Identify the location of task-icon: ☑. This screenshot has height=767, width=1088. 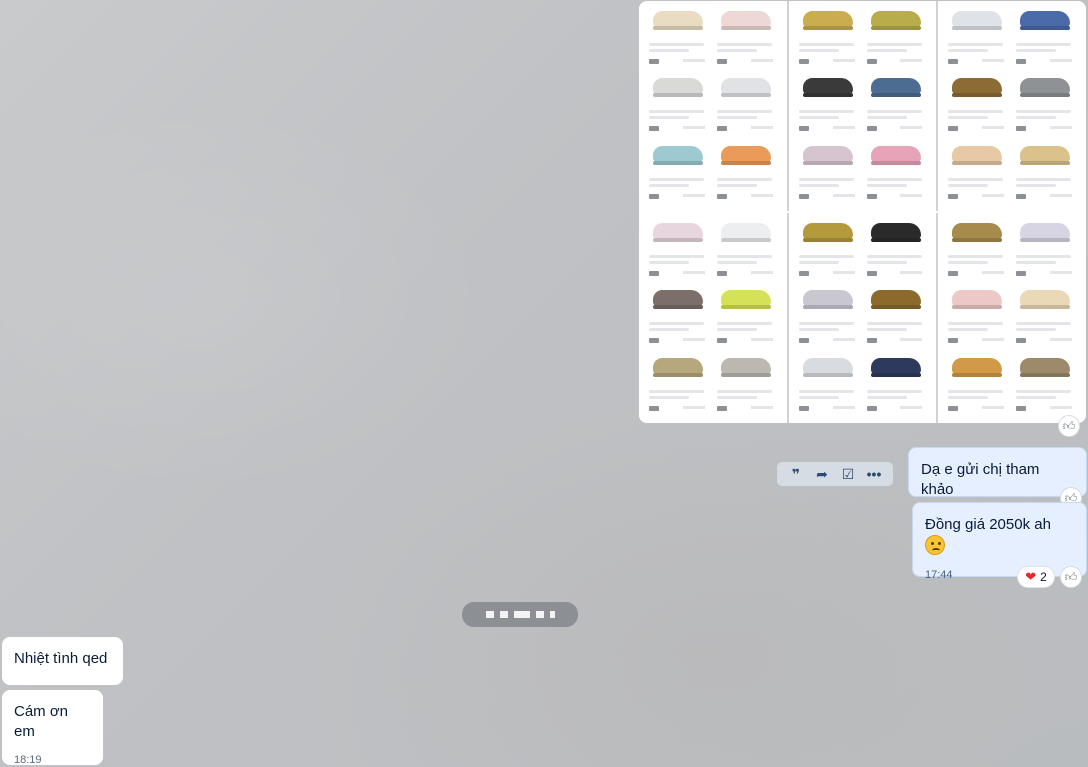
(848, 474).